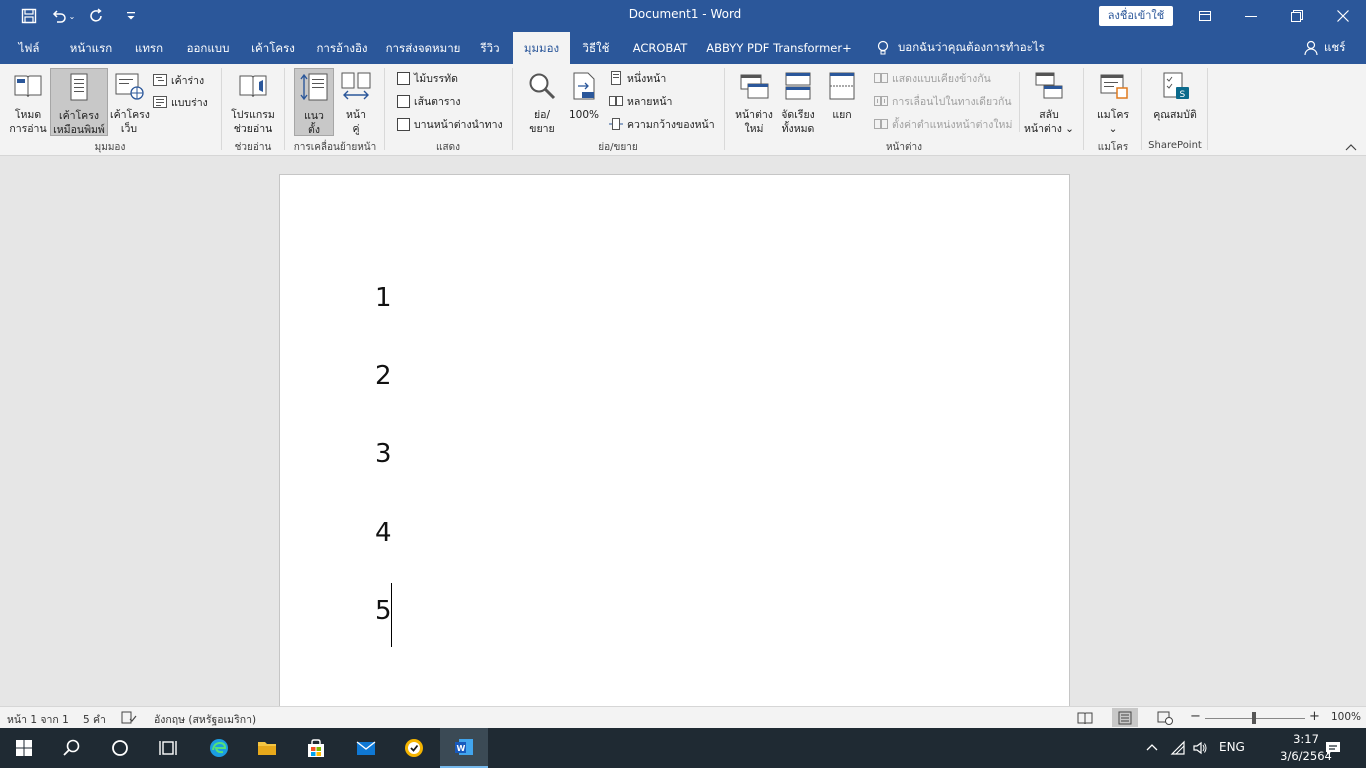  I want to click on mail-button, so click(366, 748).